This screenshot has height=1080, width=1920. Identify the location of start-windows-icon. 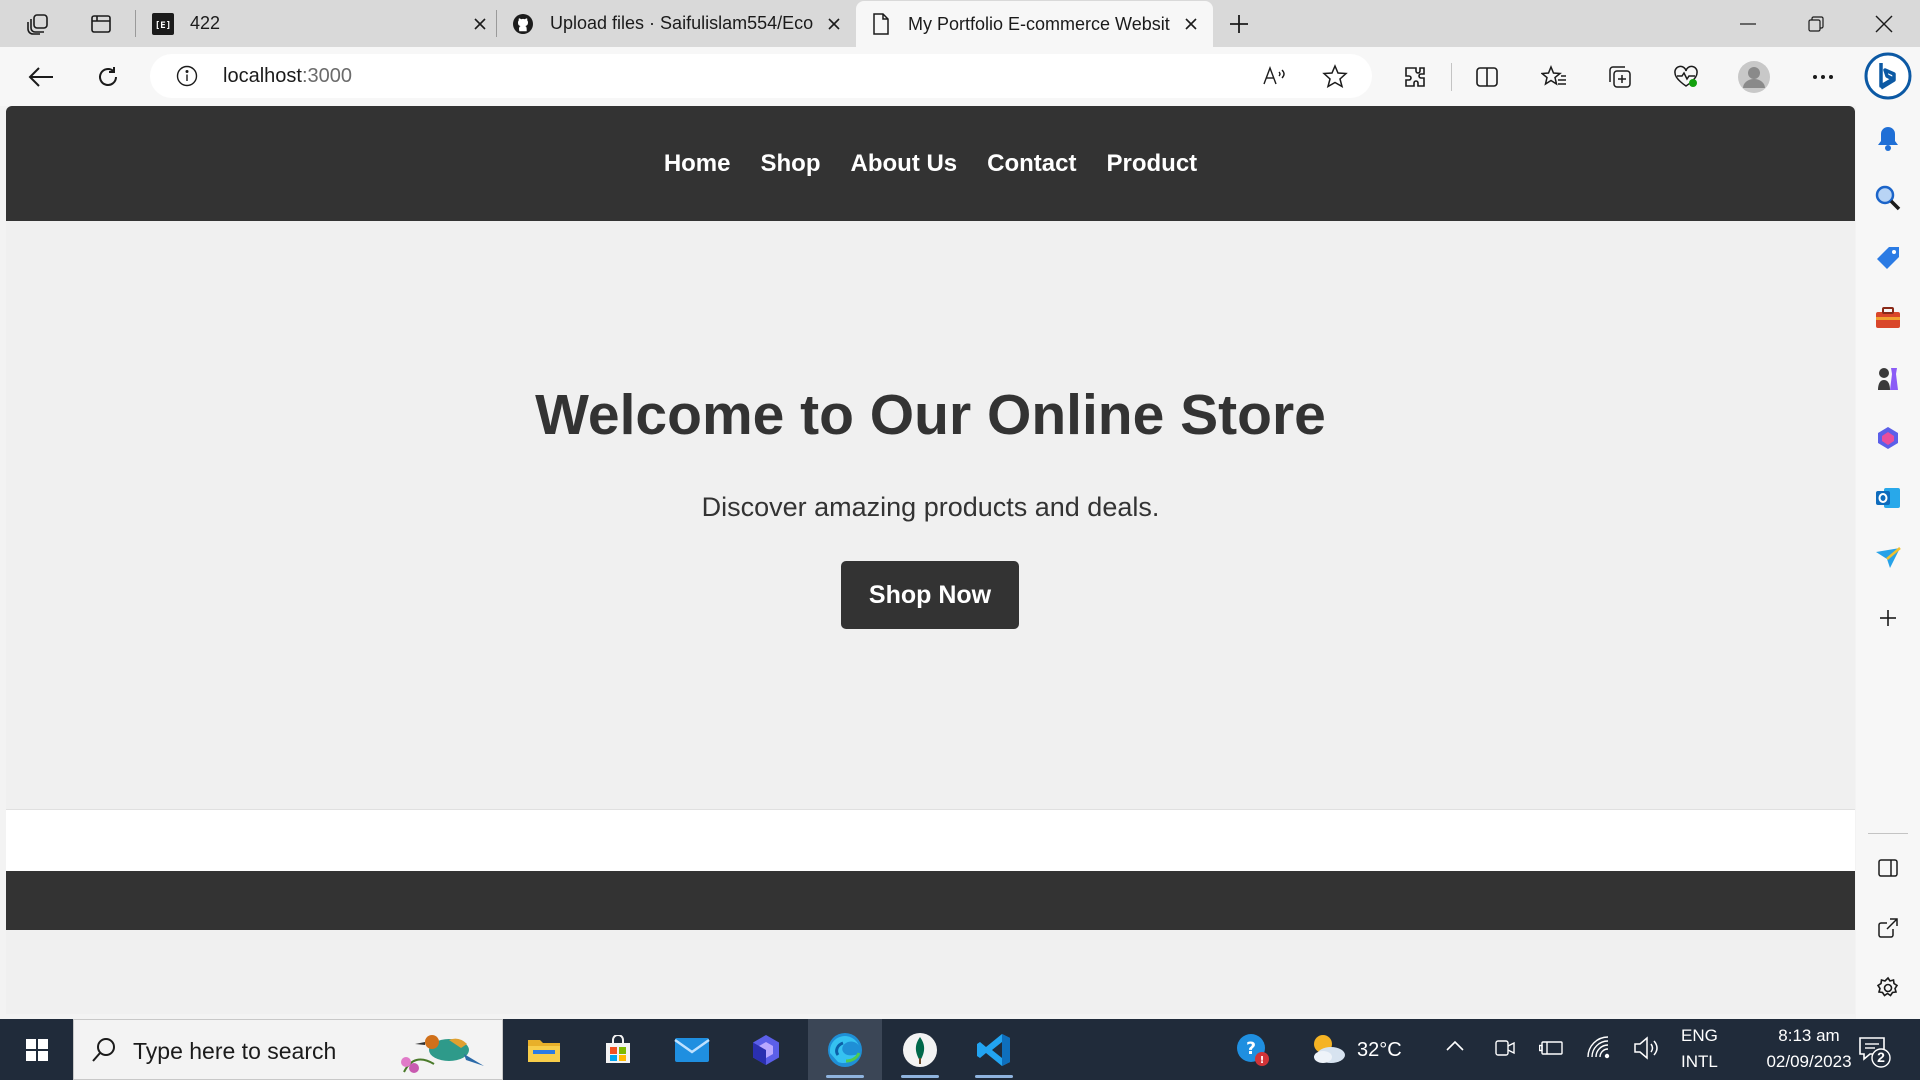
(37, 1049).